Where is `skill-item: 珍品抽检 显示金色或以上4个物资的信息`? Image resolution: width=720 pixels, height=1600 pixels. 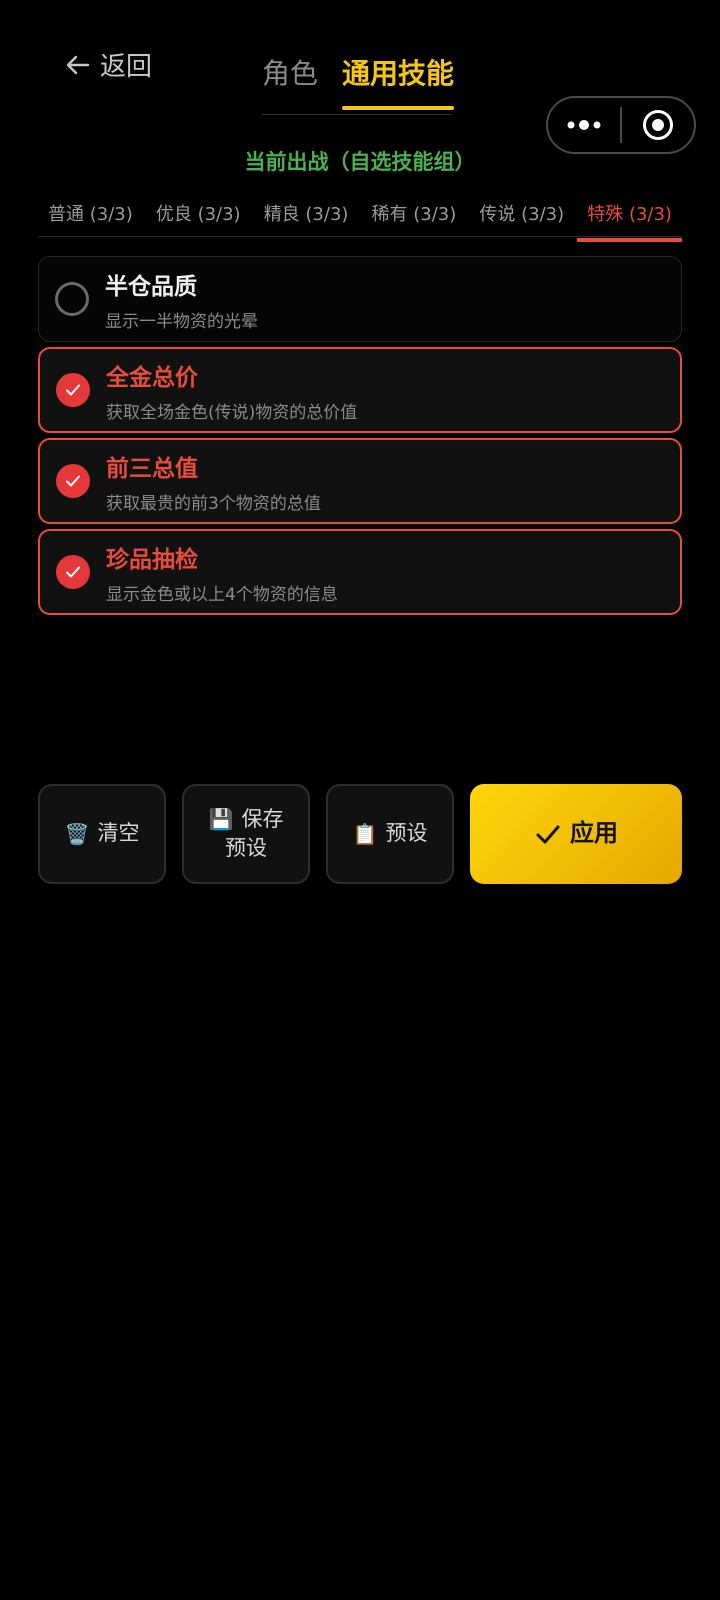 skill-item: 珍品抽检 显示金色或以上4个物资的信息 is located at coordinates (360, 572).